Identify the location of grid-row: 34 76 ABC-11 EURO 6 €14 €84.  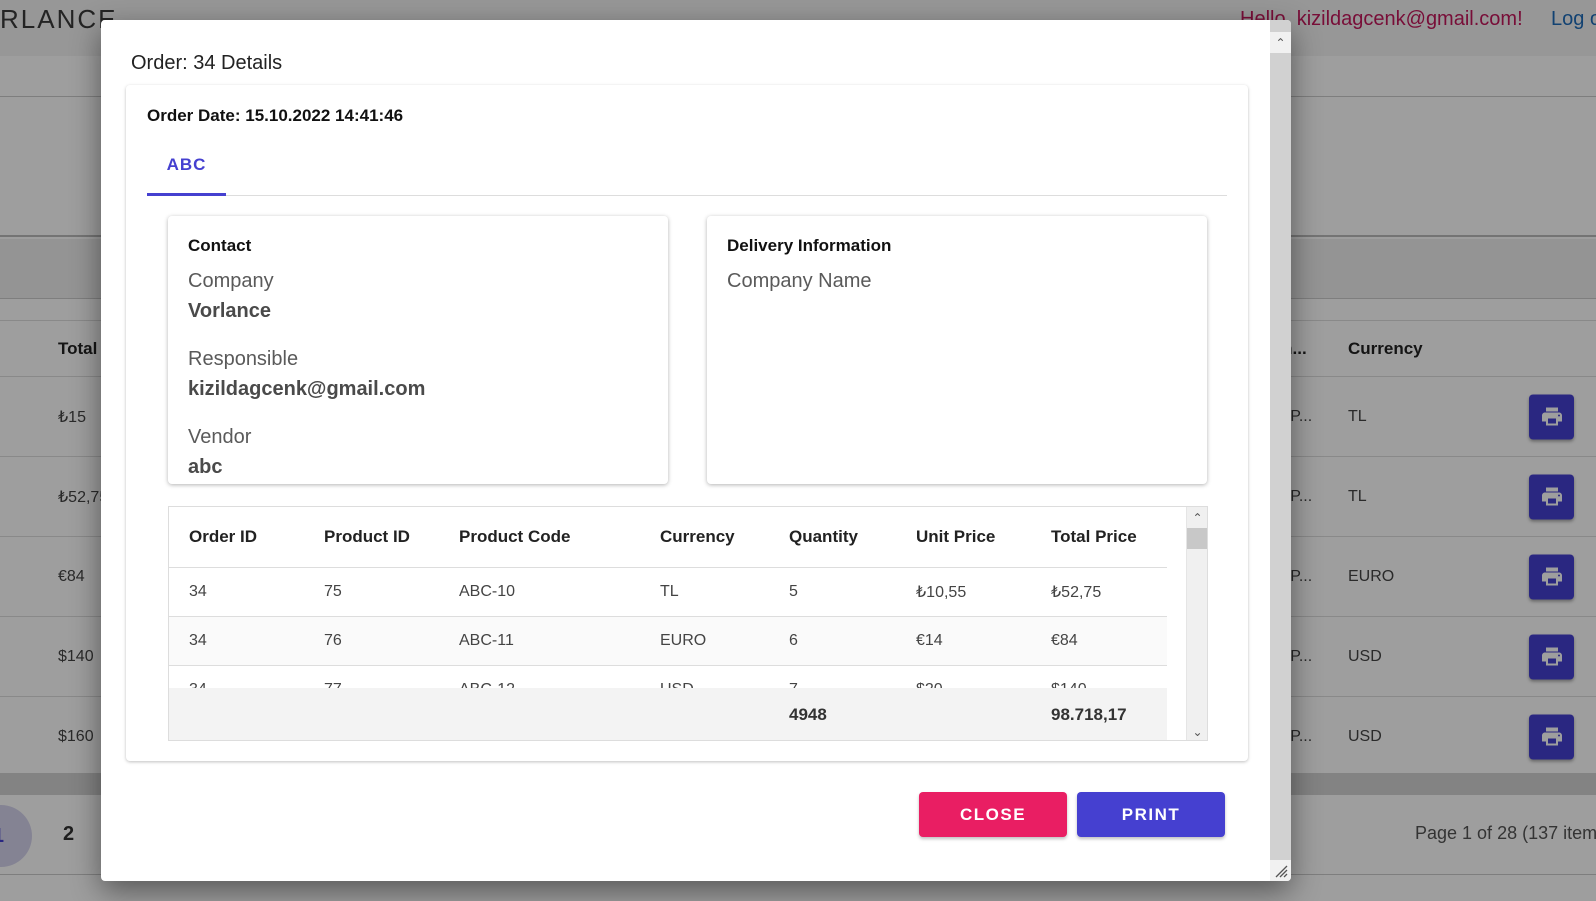
(668, 641).